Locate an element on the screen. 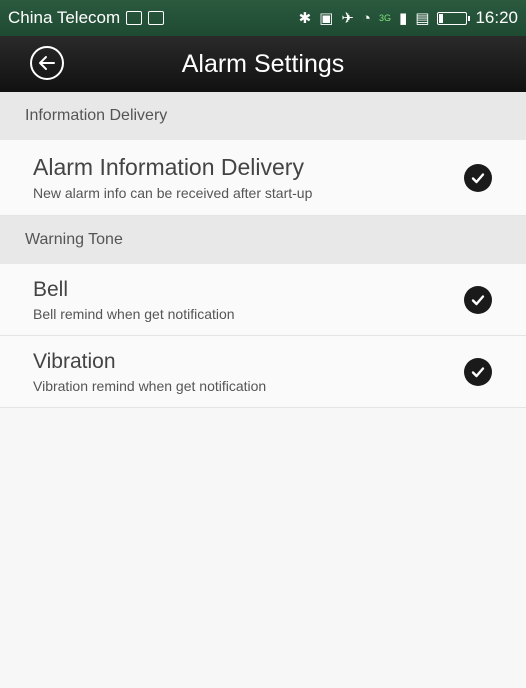  checkbox-vibration is located at coordinates (478, 371).